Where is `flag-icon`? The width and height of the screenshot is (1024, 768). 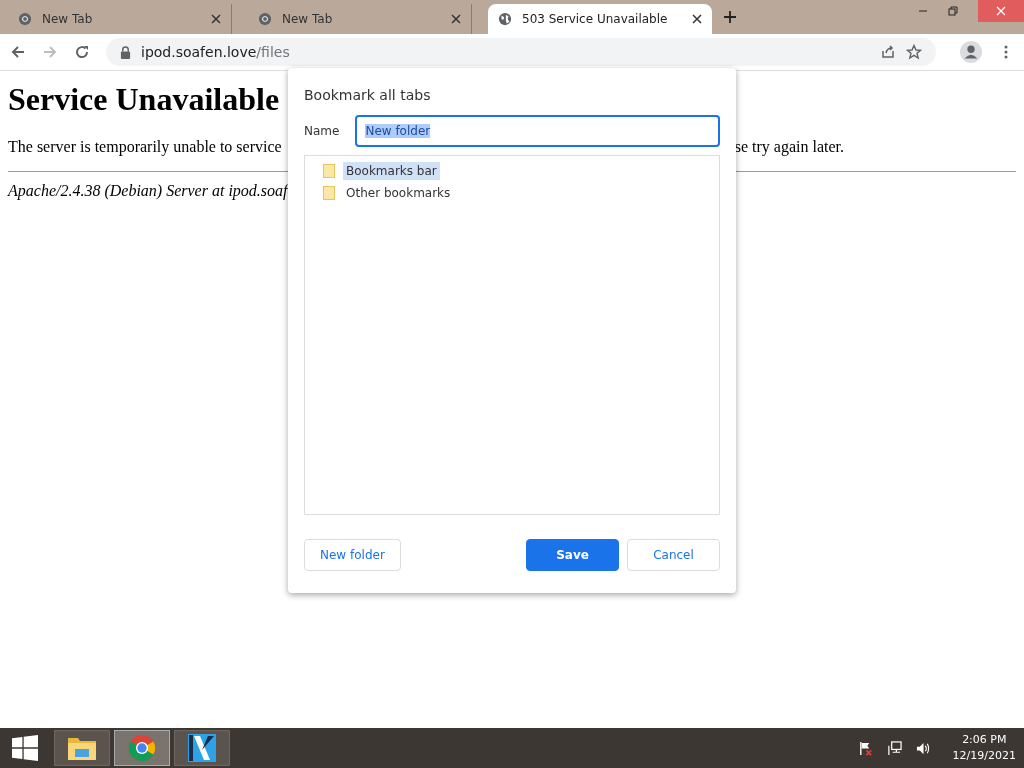 flag-icon is located at coordinates (865, 748).